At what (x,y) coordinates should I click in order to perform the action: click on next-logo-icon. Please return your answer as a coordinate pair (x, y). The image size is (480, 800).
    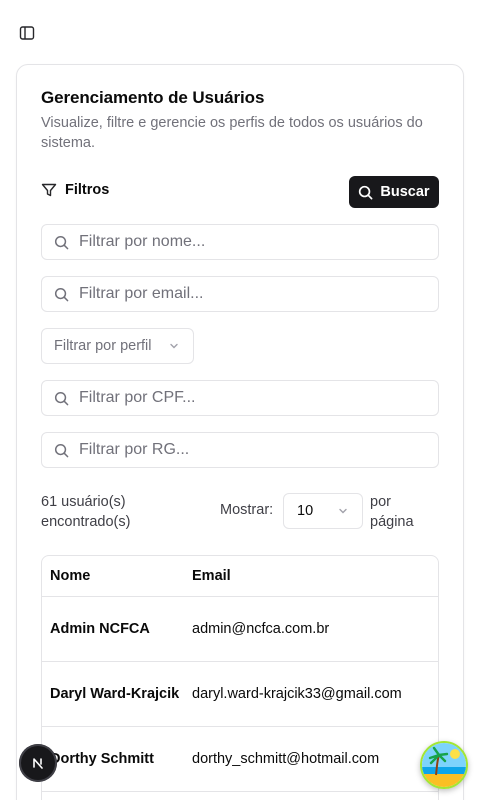
    Looking at the image, I should click on (38, 763).